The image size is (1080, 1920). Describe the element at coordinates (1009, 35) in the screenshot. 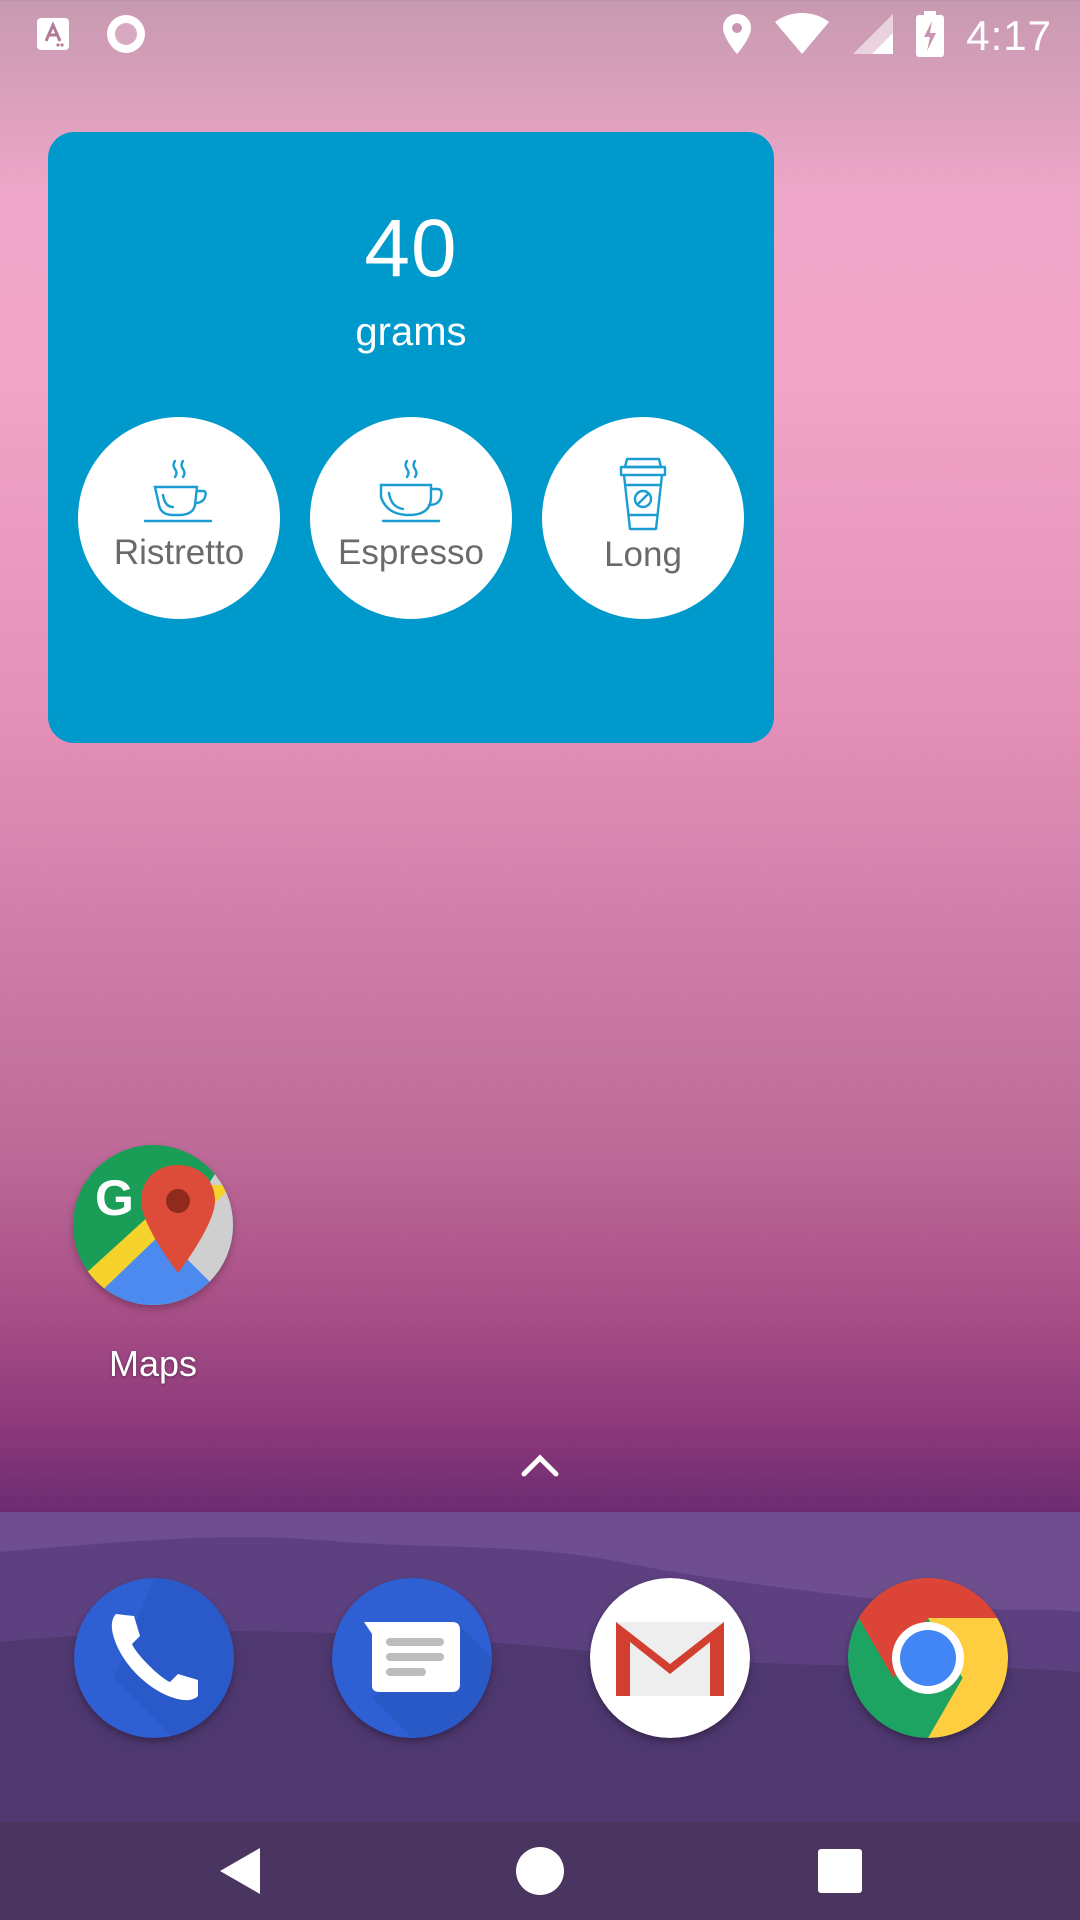

I see `clock: 4:17` at that location.